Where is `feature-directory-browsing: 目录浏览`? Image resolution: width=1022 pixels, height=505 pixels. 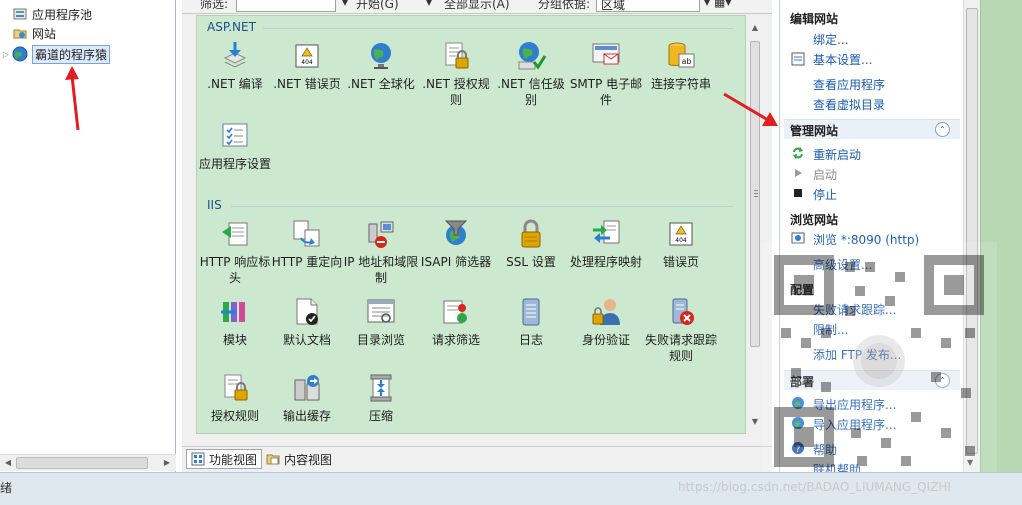
feature-directory-browsing: 目录浏览 is located at coordinates (381, 322).